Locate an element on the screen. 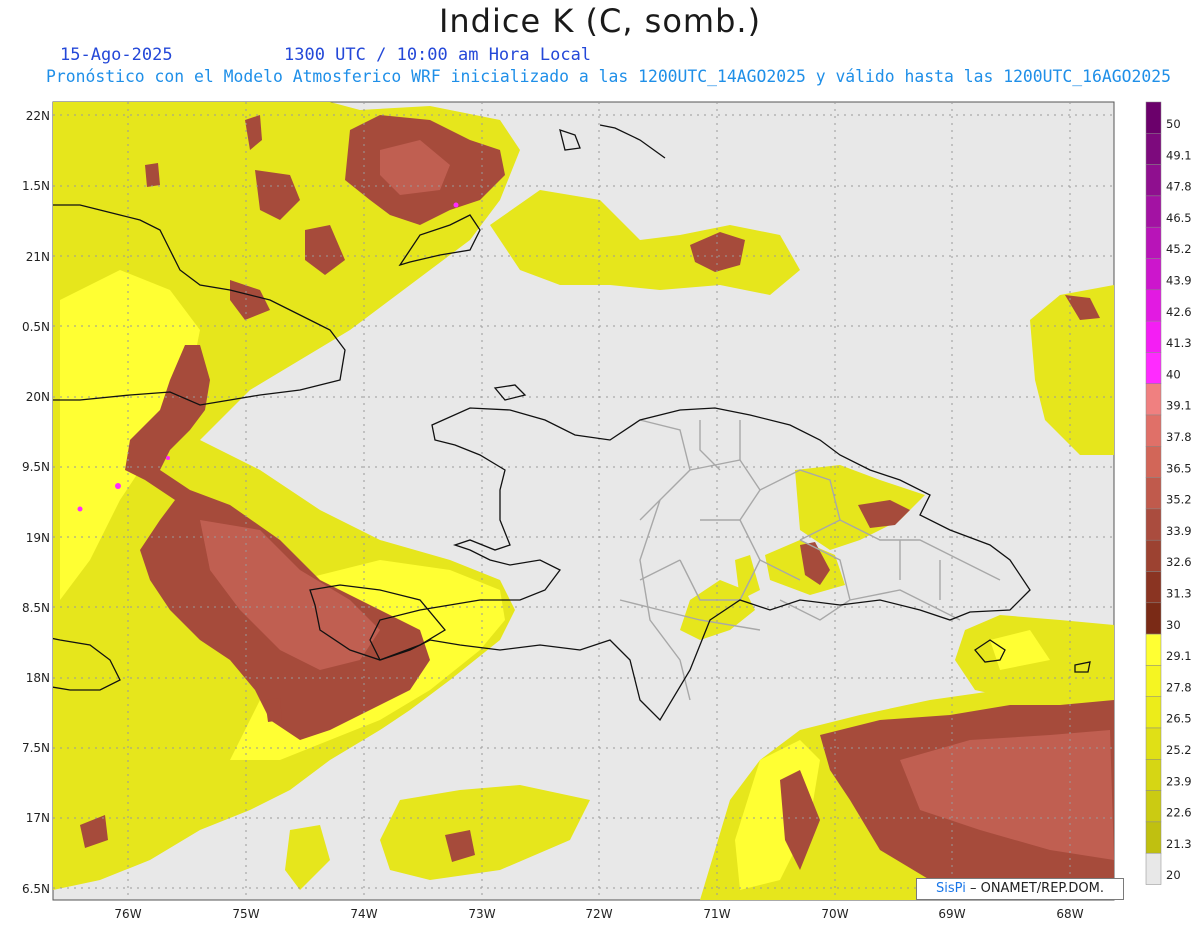 Image resolution: width=1200 pixels, height=927 pixels. lat-label-1: 1.5N is located at coordinates (36, 186).